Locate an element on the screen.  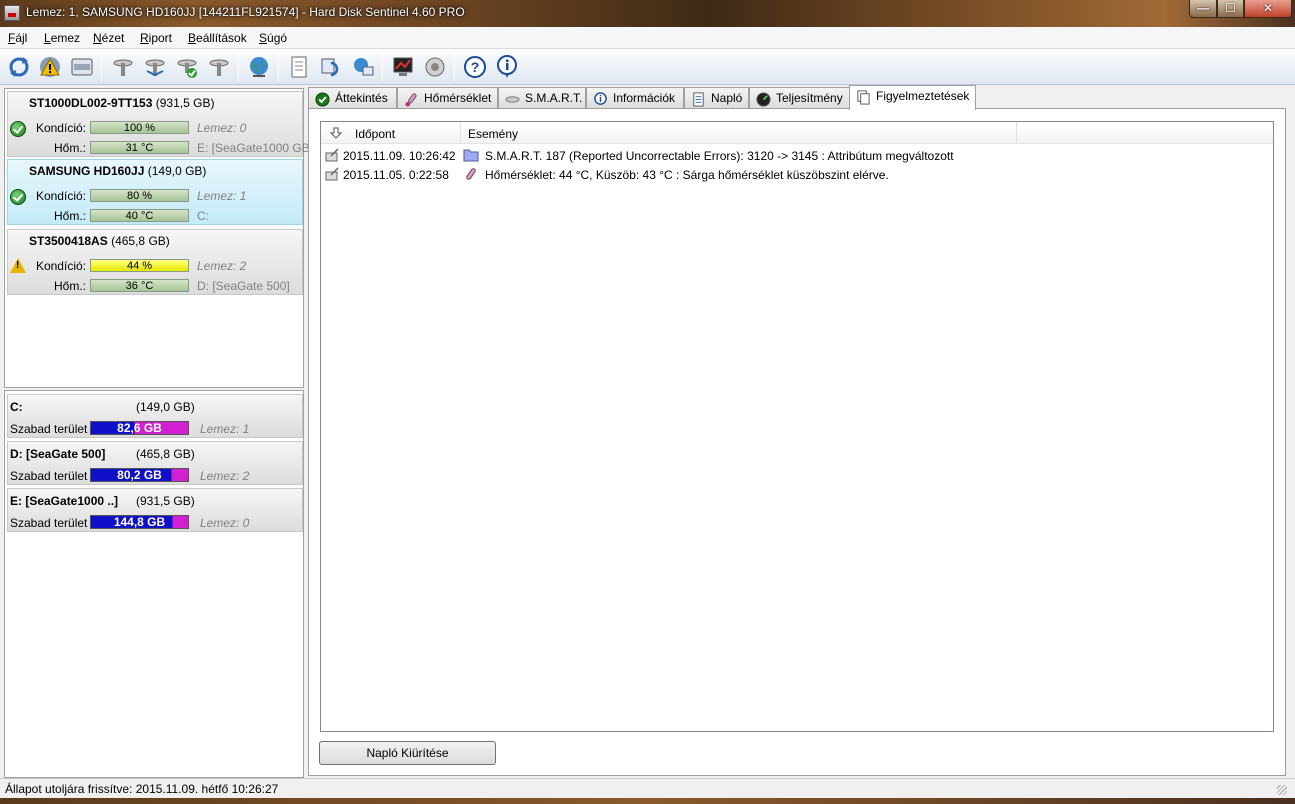
close-button: ✕ is located at coordinates (1268, 9).